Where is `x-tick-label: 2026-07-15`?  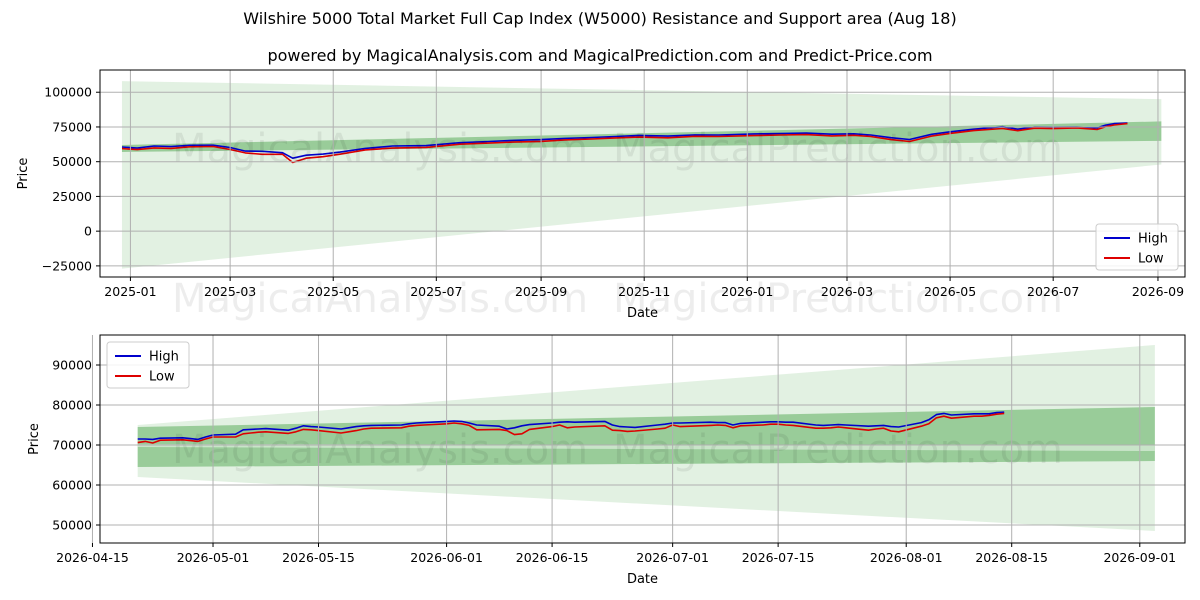 x-tick-label: 2026-07-15 is located at coordinates (778, 557).